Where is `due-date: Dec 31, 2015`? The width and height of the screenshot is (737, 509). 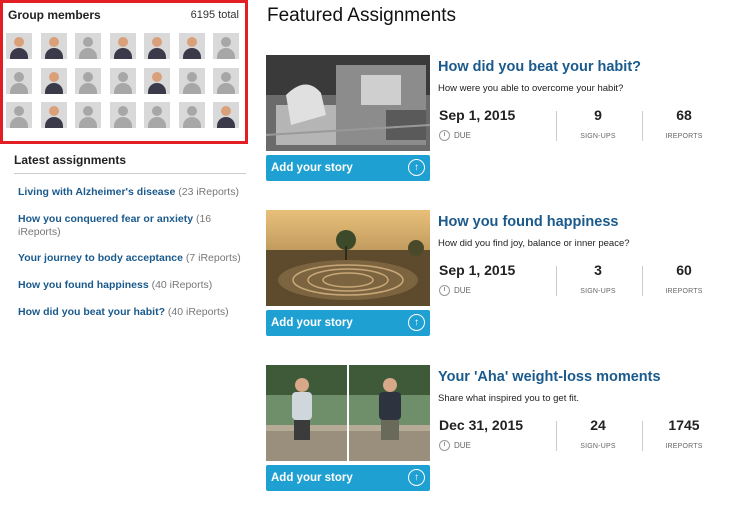
due-date: Dec 31, 2015 is located at coordinates (481, 425).